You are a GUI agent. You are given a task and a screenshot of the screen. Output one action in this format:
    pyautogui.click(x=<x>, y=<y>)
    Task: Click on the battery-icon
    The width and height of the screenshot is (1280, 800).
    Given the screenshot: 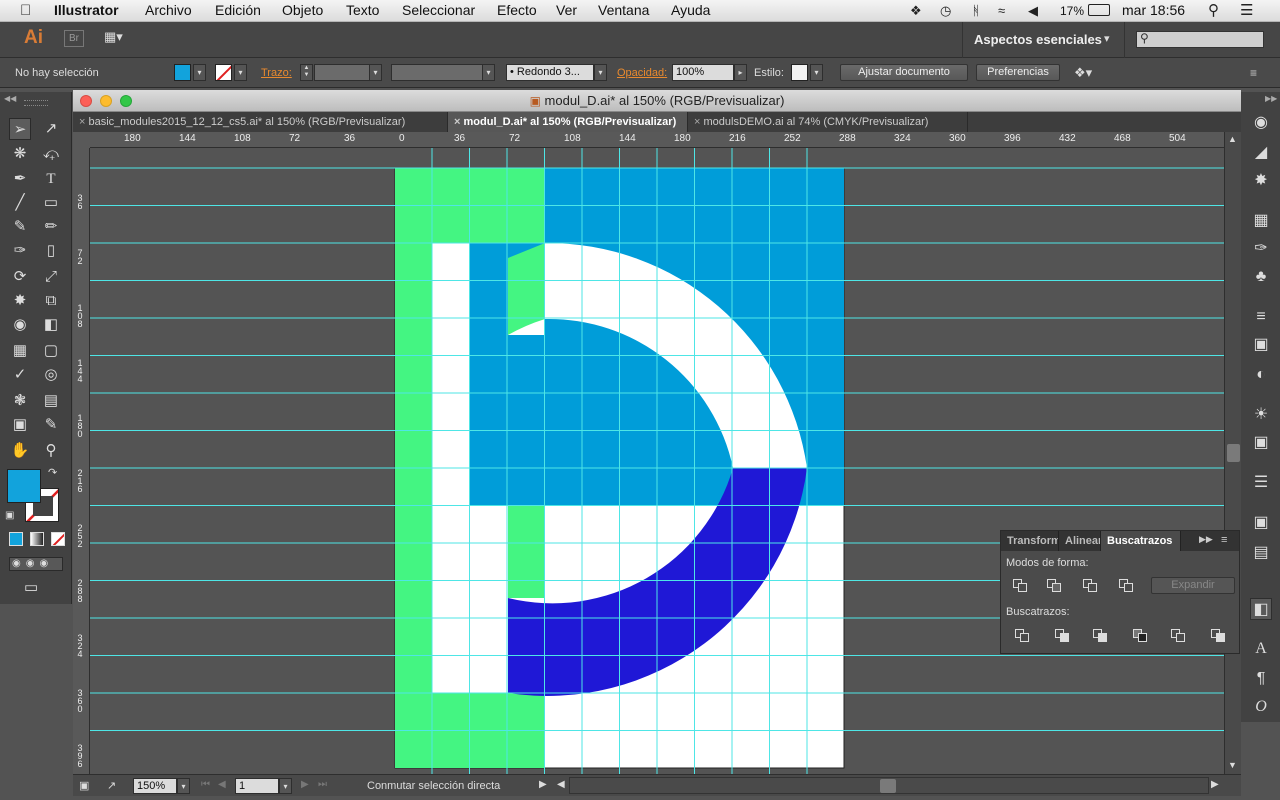 What is the action you would take?
    pyautogui.click(x=1099, y=10)
    